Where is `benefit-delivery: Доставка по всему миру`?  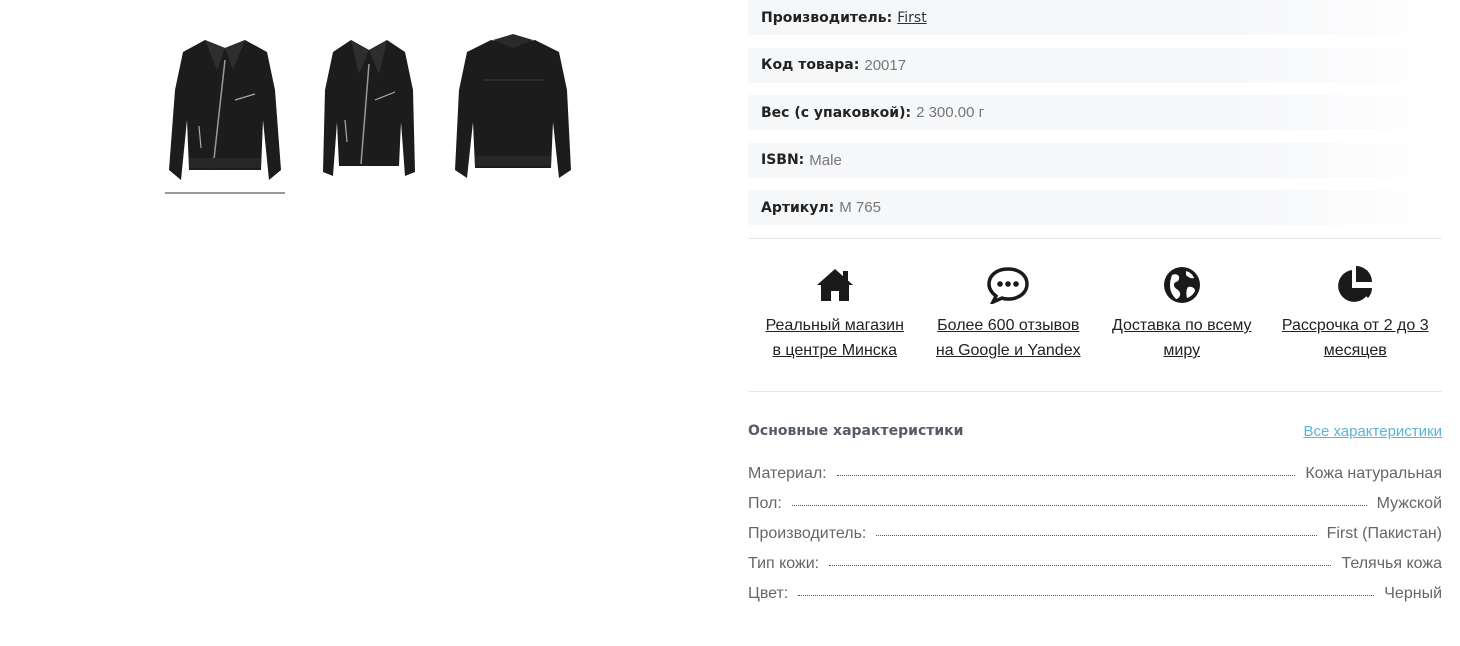
benefit-delivery: Доставка по всему миру is located at coordinates (1182, 314).